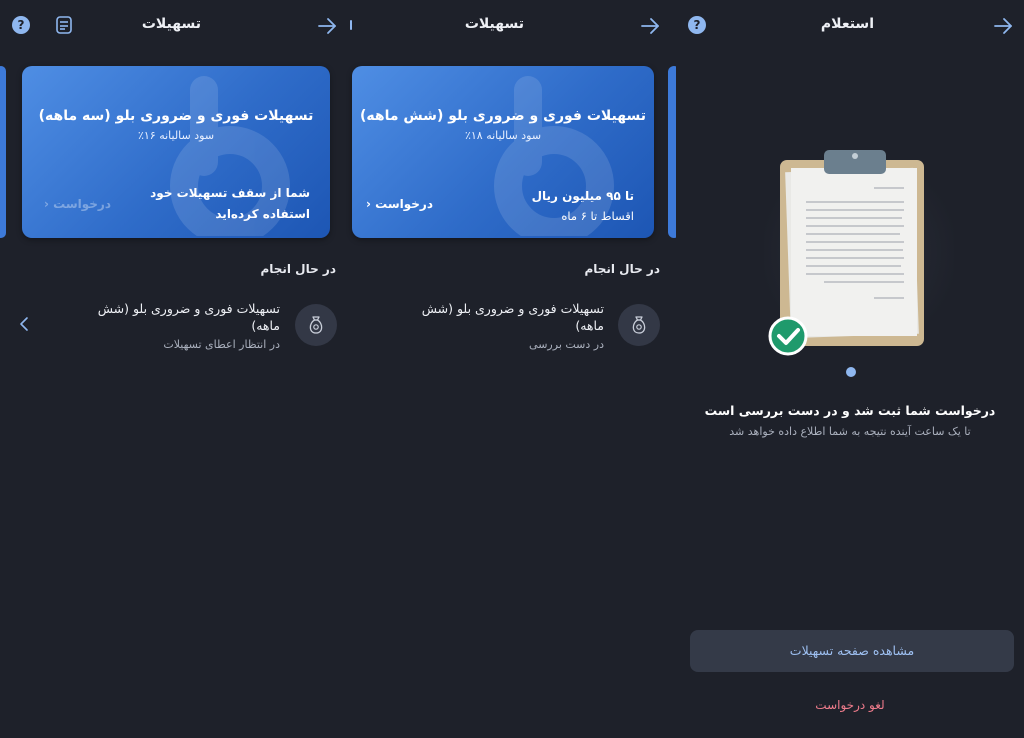 This screenshot has height=738, width=1024. Describe the element at coordinates (221, 344) in the screenshot. I see `in-progress-item-status: در انتظار اعطای تسهیلات` at that location.